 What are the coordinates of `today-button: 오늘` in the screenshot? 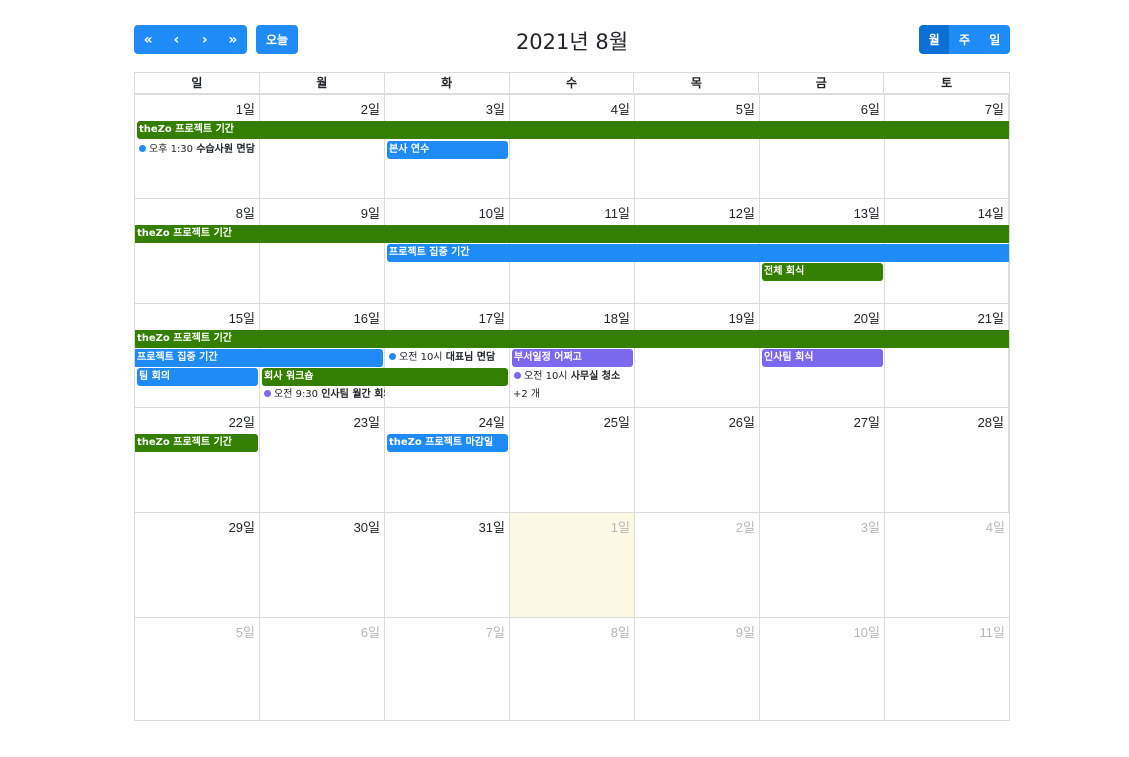 It's located at (277, 39).